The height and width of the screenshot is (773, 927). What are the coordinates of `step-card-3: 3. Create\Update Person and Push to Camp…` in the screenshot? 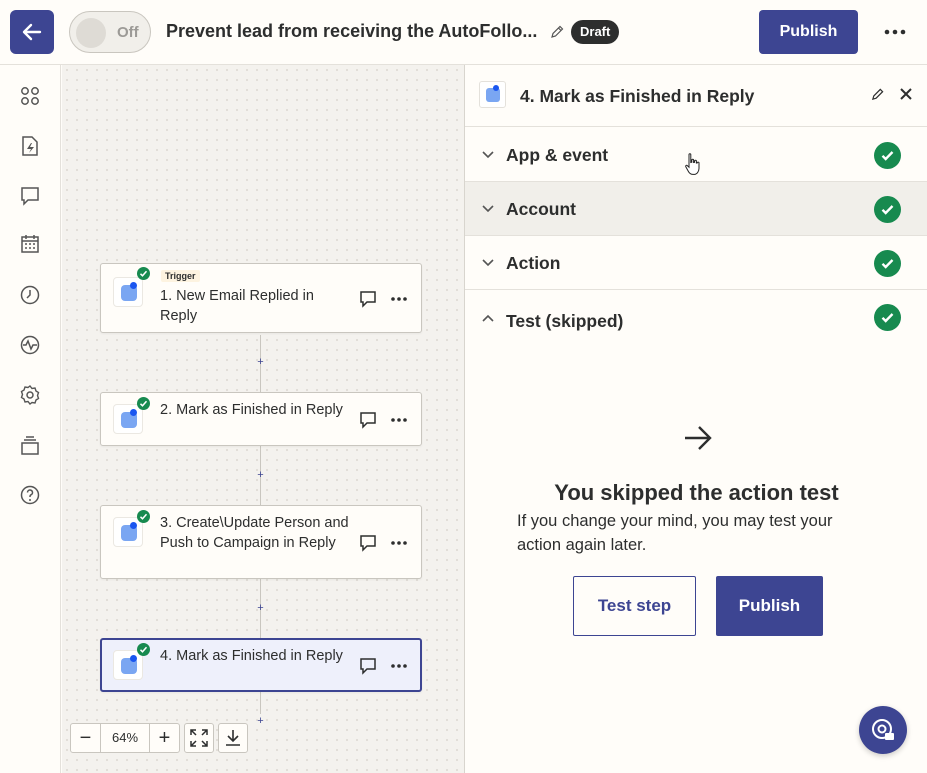 It's located at (261, 542).